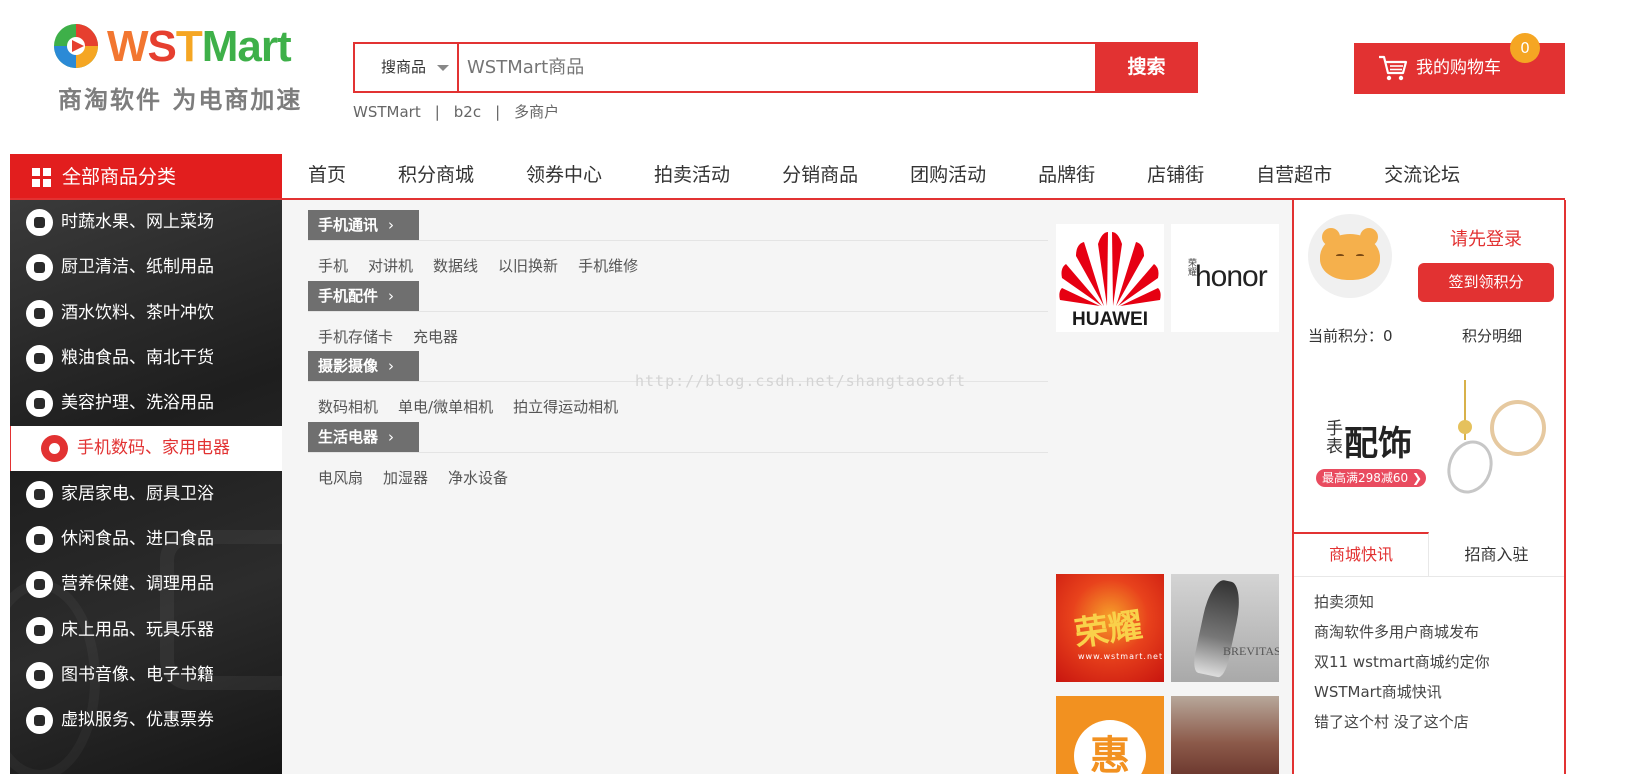 The height and width of the screenshot is (774, 1633). Describe the element at coordinates (1231, 276) in the screenshot. I see `honor-wordmark: honor` at that location.